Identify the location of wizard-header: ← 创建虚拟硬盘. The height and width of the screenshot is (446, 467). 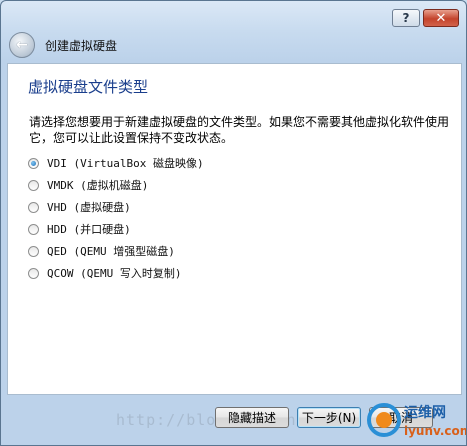
(63, 45).